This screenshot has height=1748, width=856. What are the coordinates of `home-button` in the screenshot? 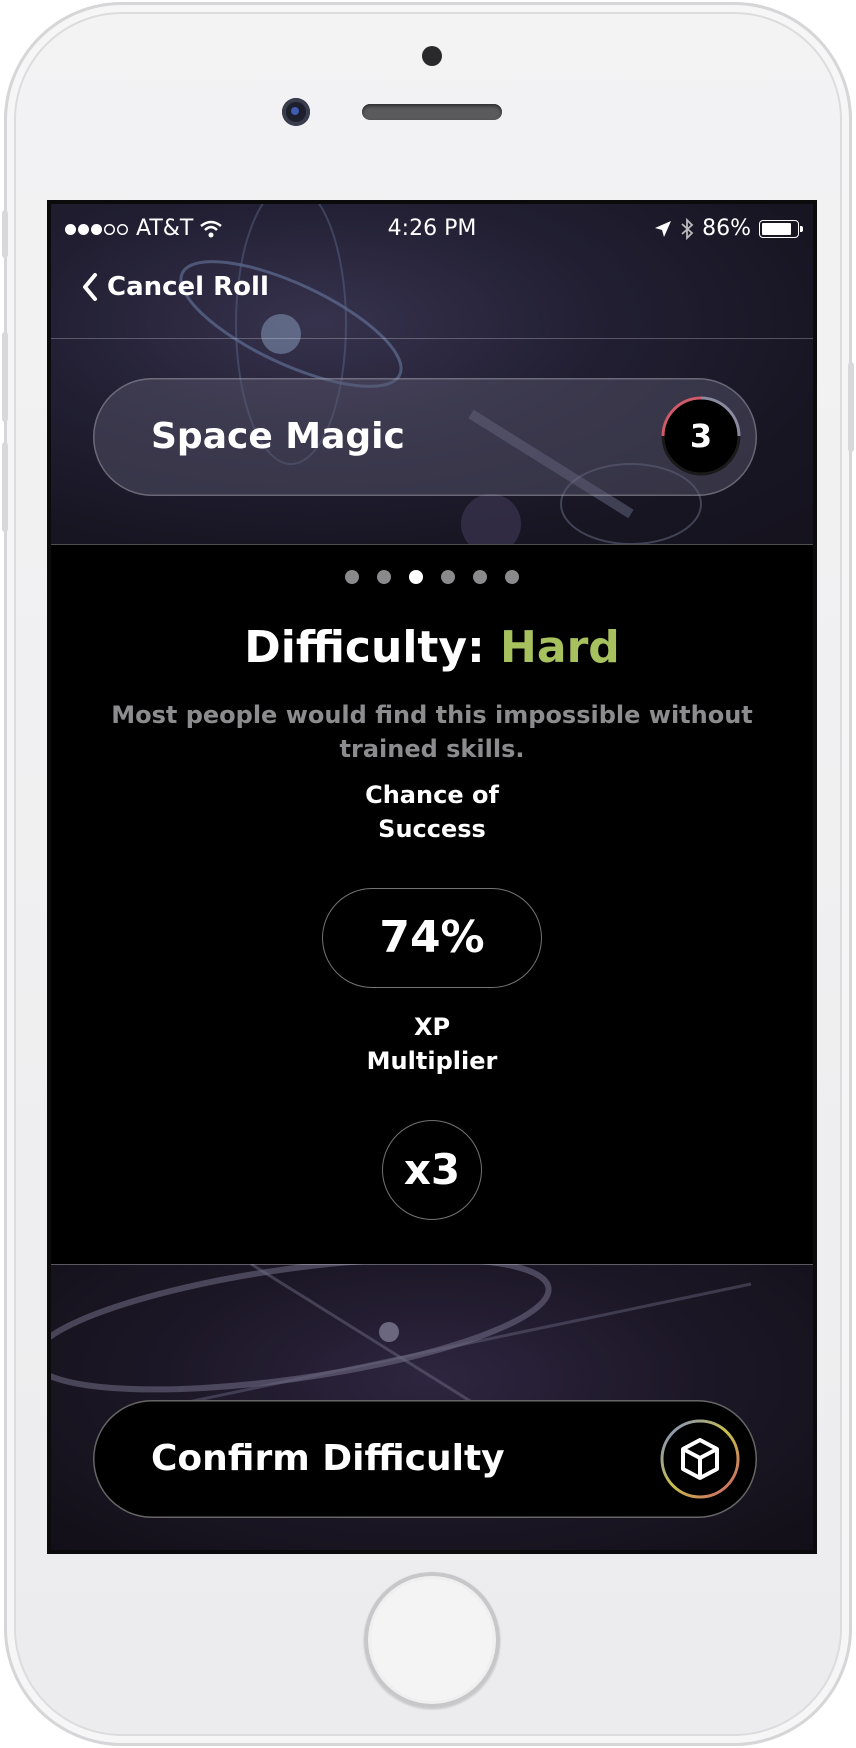 It's located at (432, 1640).